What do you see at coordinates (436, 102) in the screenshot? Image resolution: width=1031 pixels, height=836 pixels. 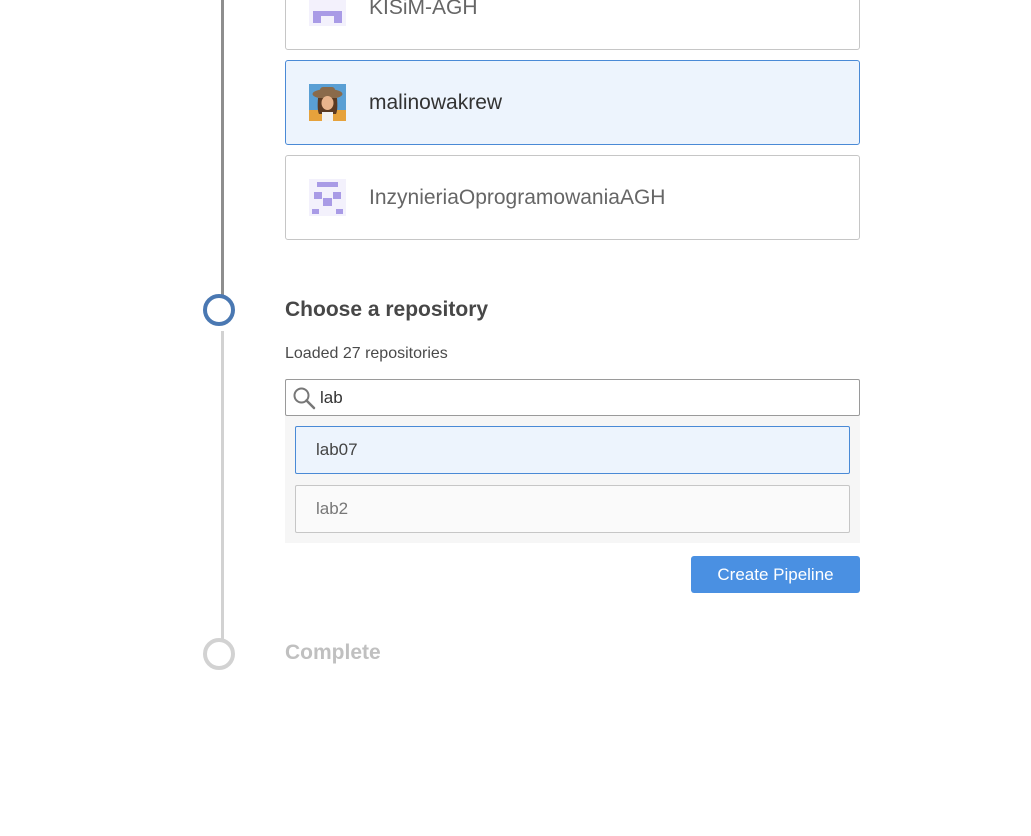 I see `org-name: malinowakrew` at bounding box center [436, 102].